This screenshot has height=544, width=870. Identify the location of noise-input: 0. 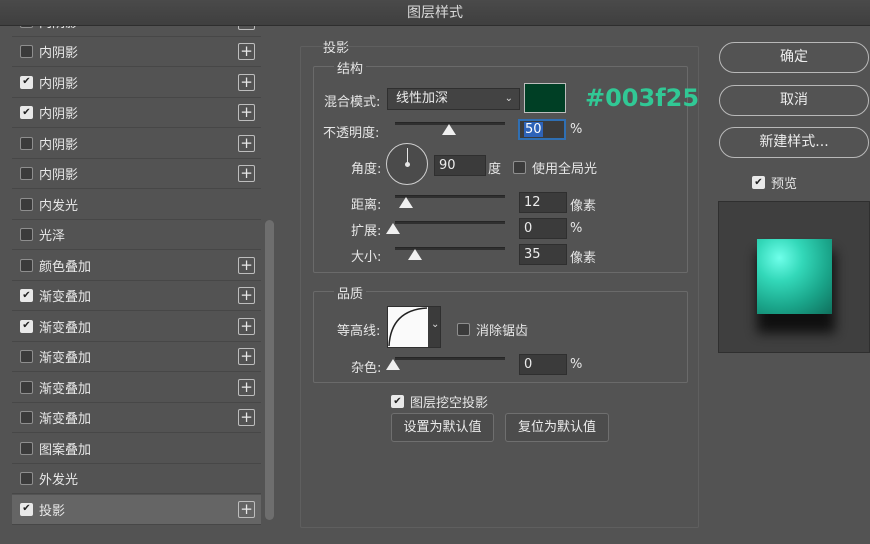
(543, 364).